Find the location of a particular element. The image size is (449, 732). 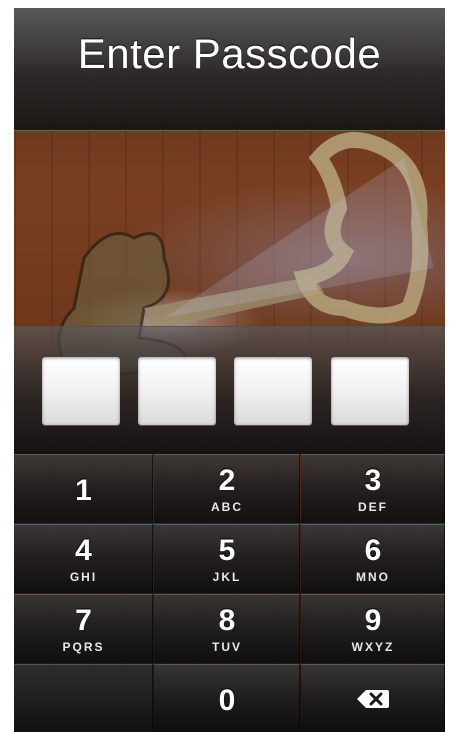

key-2: 2 ABC is located at coordinates (227, 488).